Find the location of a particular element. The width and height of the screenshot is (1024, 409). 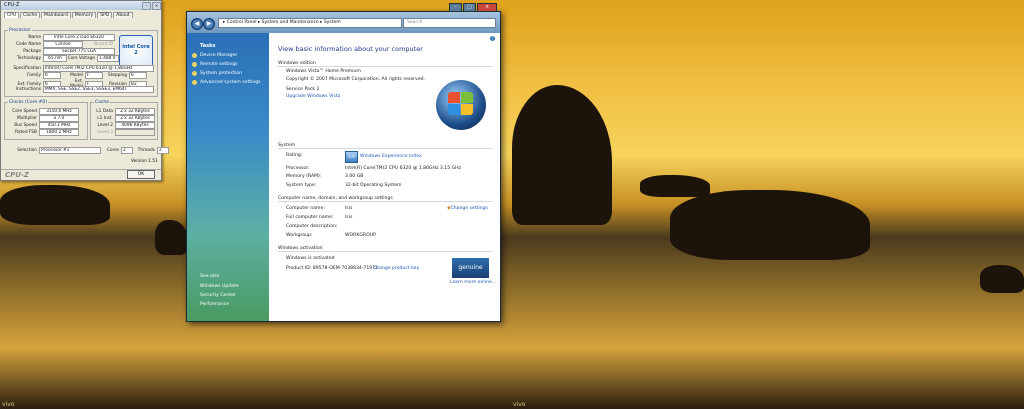

link-windows-update: Windows Update is located at coordinates (213, 286).